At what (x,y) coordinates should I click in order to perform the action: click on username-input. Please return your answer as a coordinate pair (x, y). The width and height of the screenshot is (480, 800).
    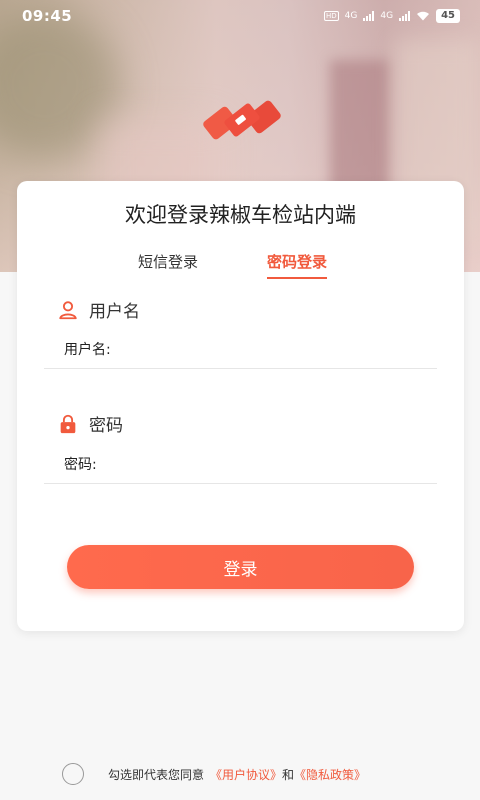
    Looking at the image, I should click on (275, 348).